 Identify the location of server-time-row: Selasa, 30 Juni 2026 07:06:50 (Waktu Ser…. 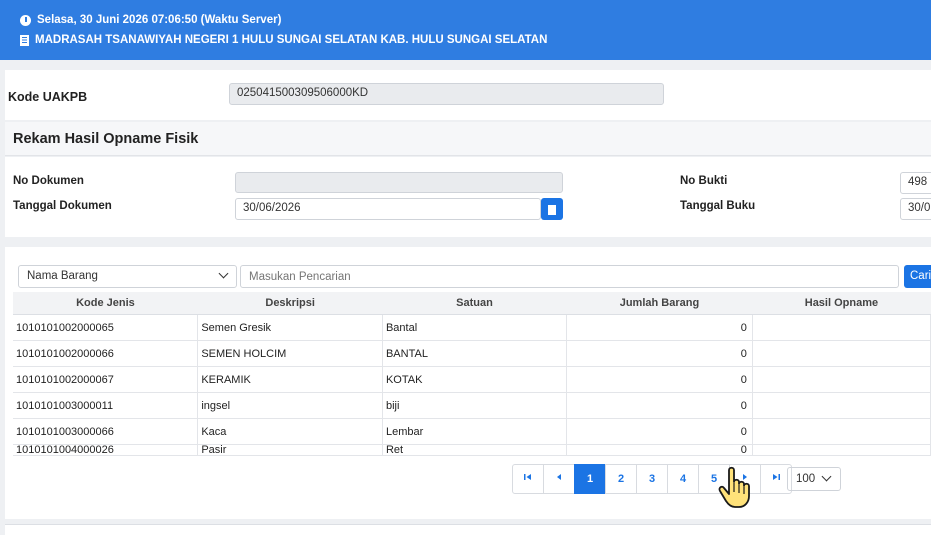
(150, 20).